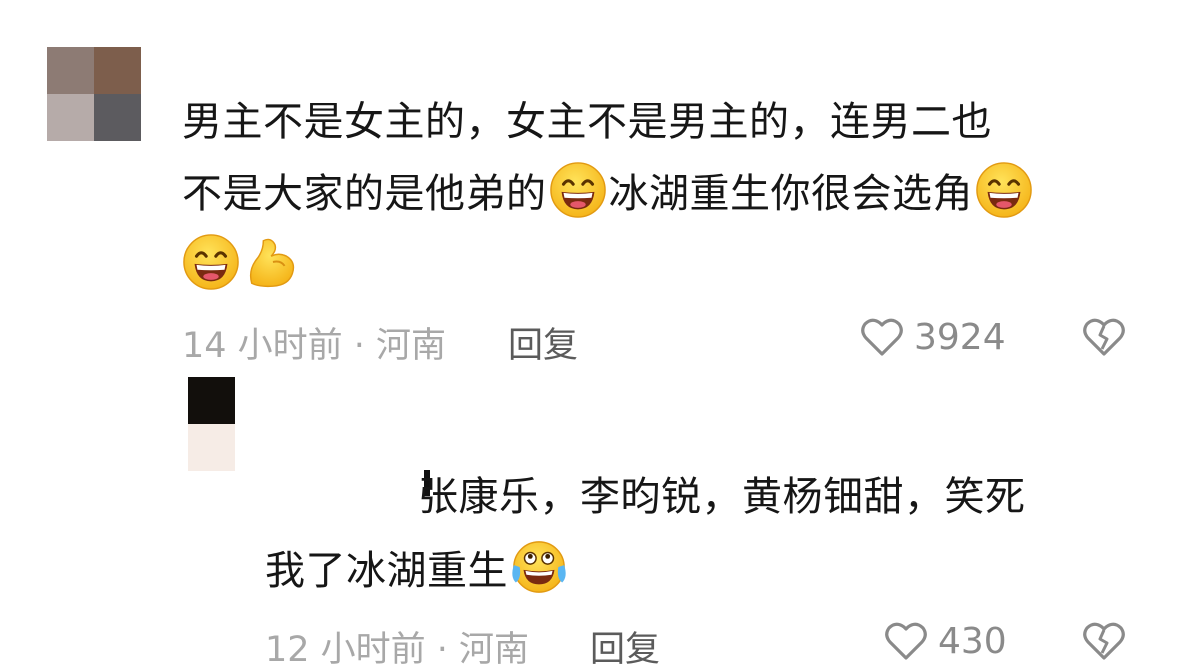 This screenshot has height=672, width=1179. I want to click on laughing-tears-icon, so click(539, 567).